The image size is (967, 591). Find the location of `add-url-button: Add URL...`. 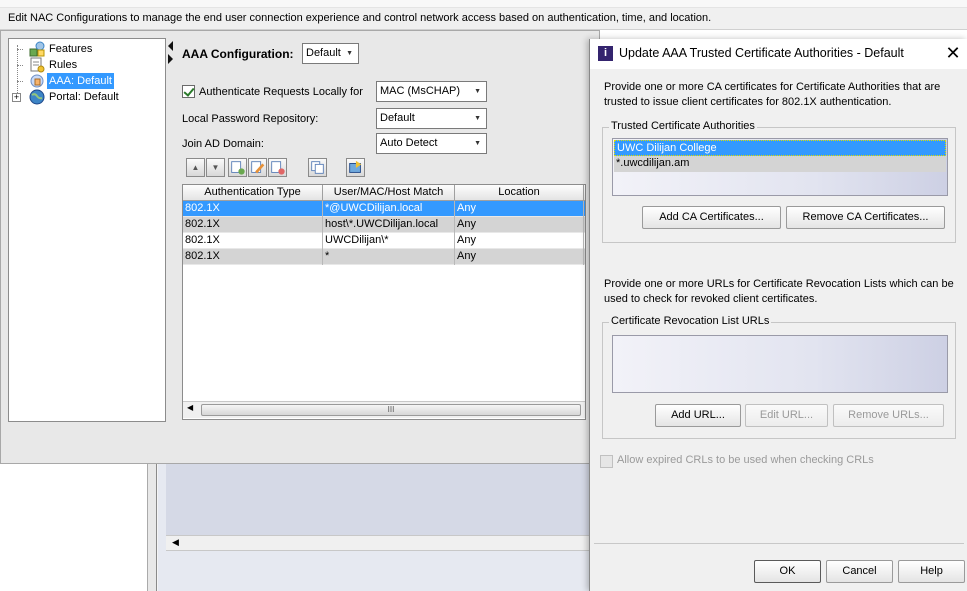

add-url-button: Add URL... is located at coordinates (698, 415).